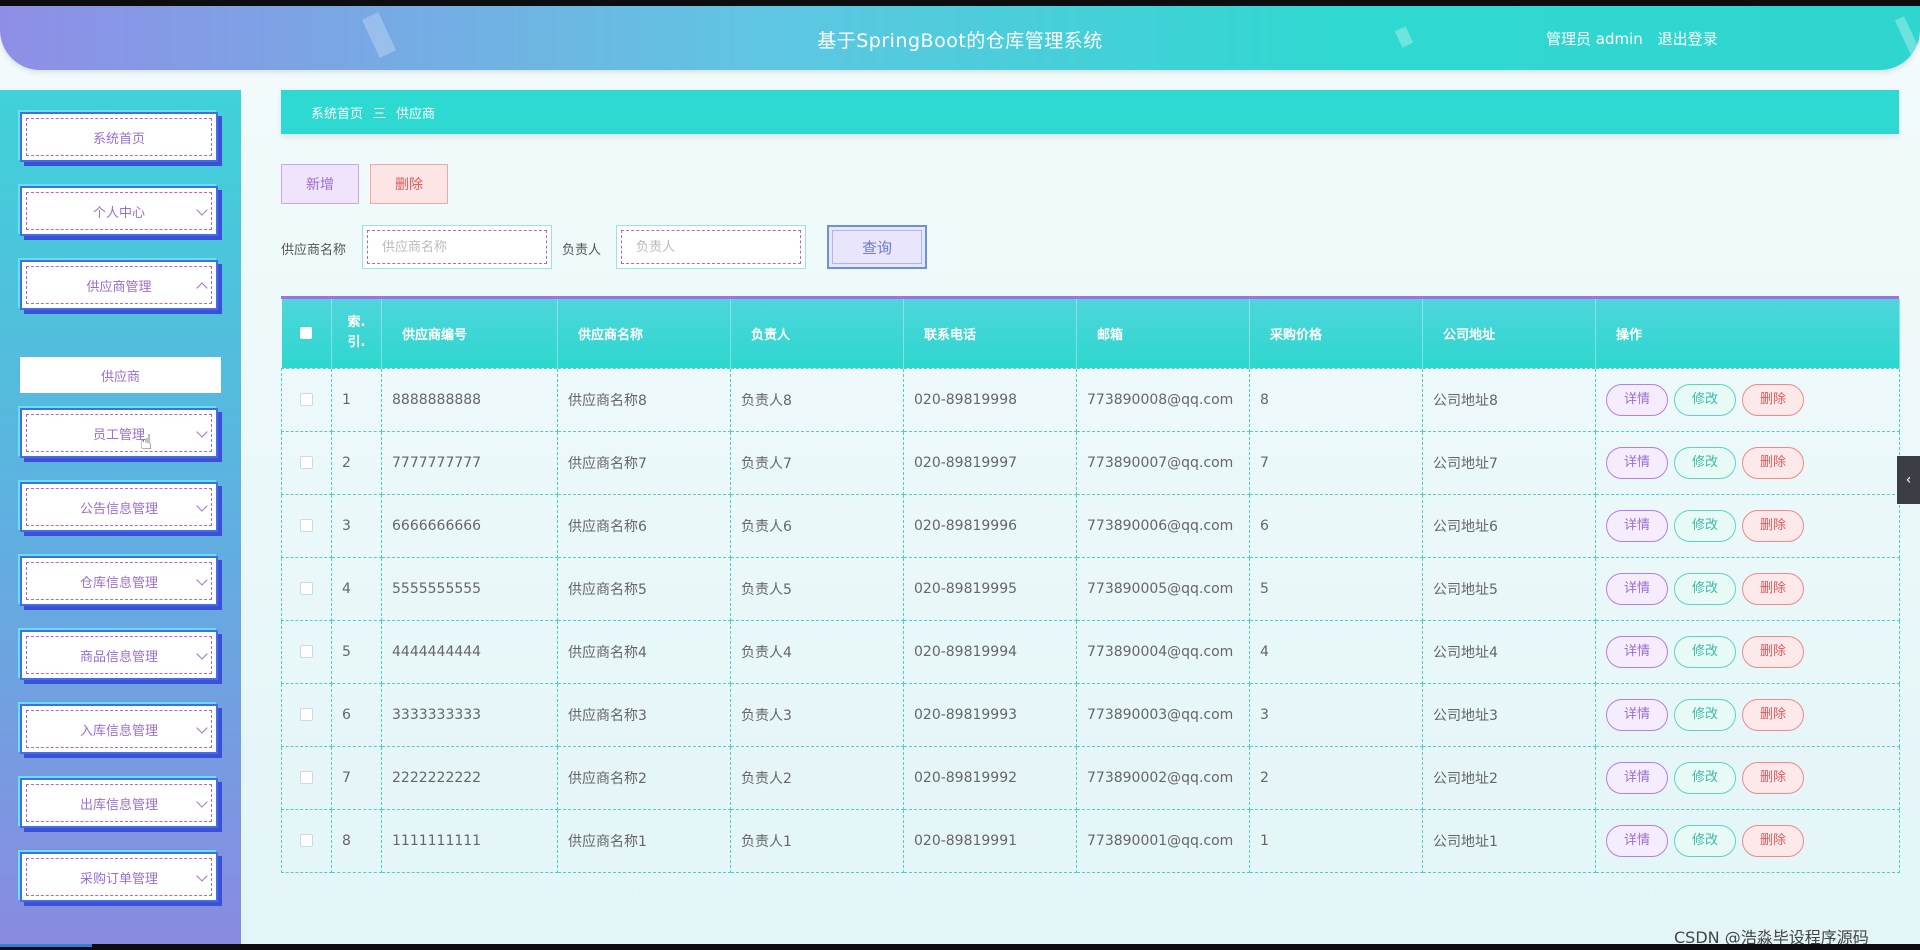 This screenshot has height=950, width=1920. I want to click on sidebar-item-goods: 商品信息管理, so click(119, 655).